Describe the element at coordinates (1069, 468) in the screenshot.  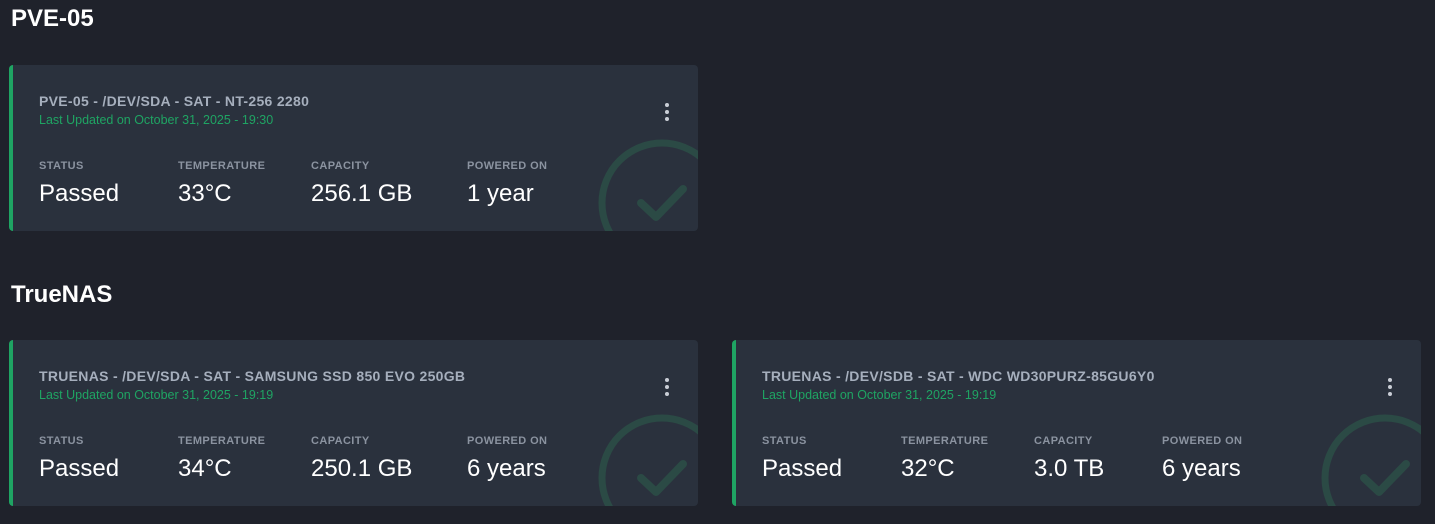
I see `stat-value: 3.0 TB` at that location.